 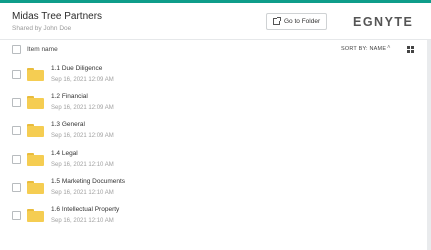 I want to click on external-link-icon, so click(x=277, y=21).